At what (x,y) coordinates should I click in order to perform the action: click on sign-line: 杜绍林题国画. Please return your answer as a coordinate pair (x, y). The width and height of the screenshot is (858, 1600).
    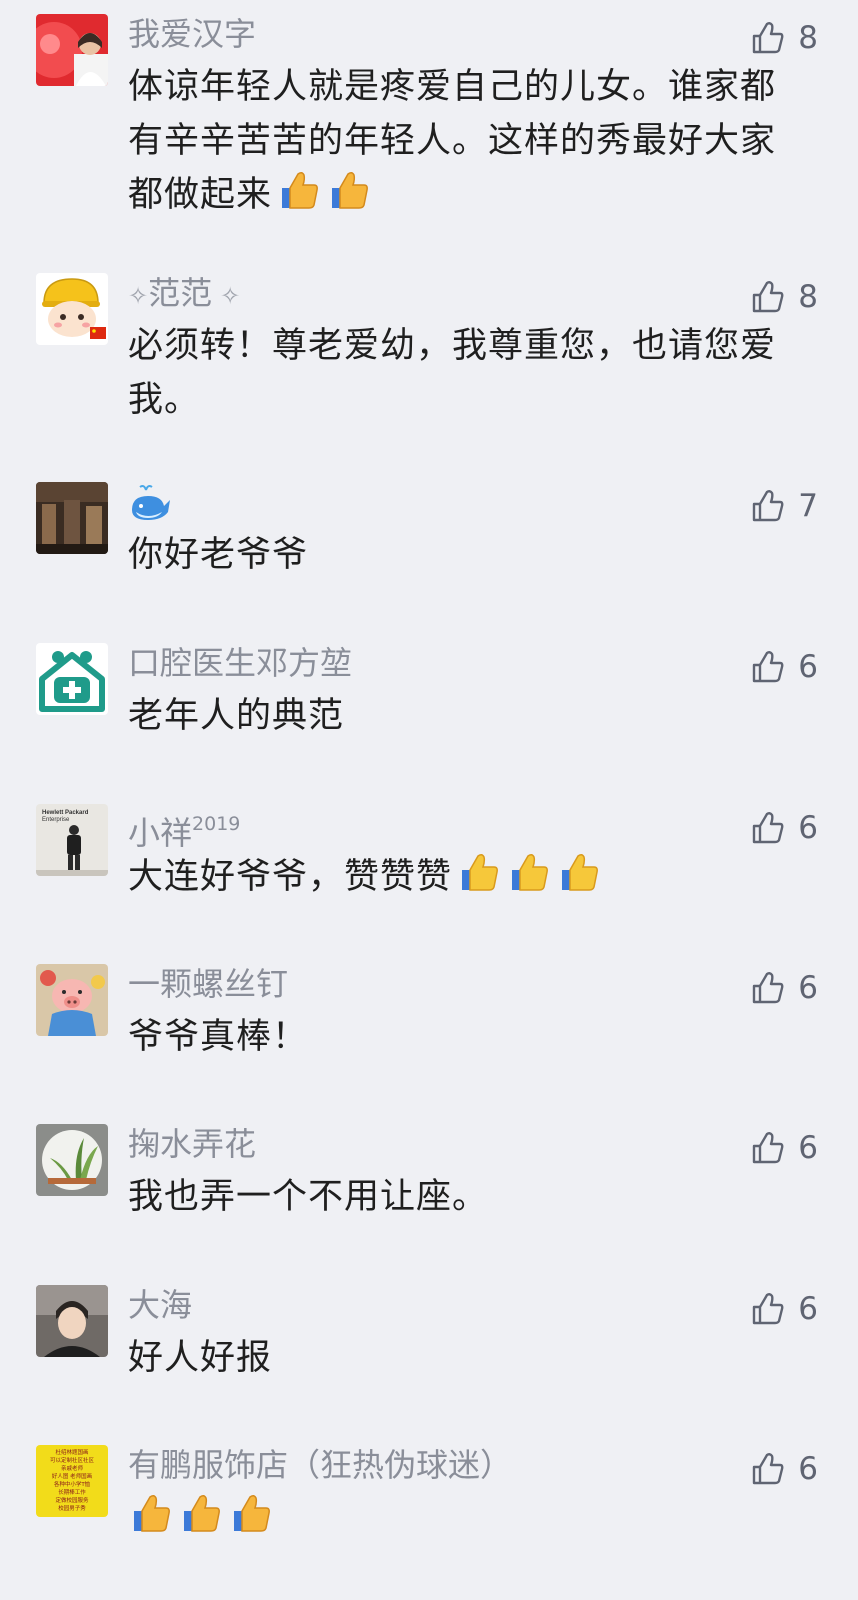
    Looking at the image, I should click on (71, 1452).